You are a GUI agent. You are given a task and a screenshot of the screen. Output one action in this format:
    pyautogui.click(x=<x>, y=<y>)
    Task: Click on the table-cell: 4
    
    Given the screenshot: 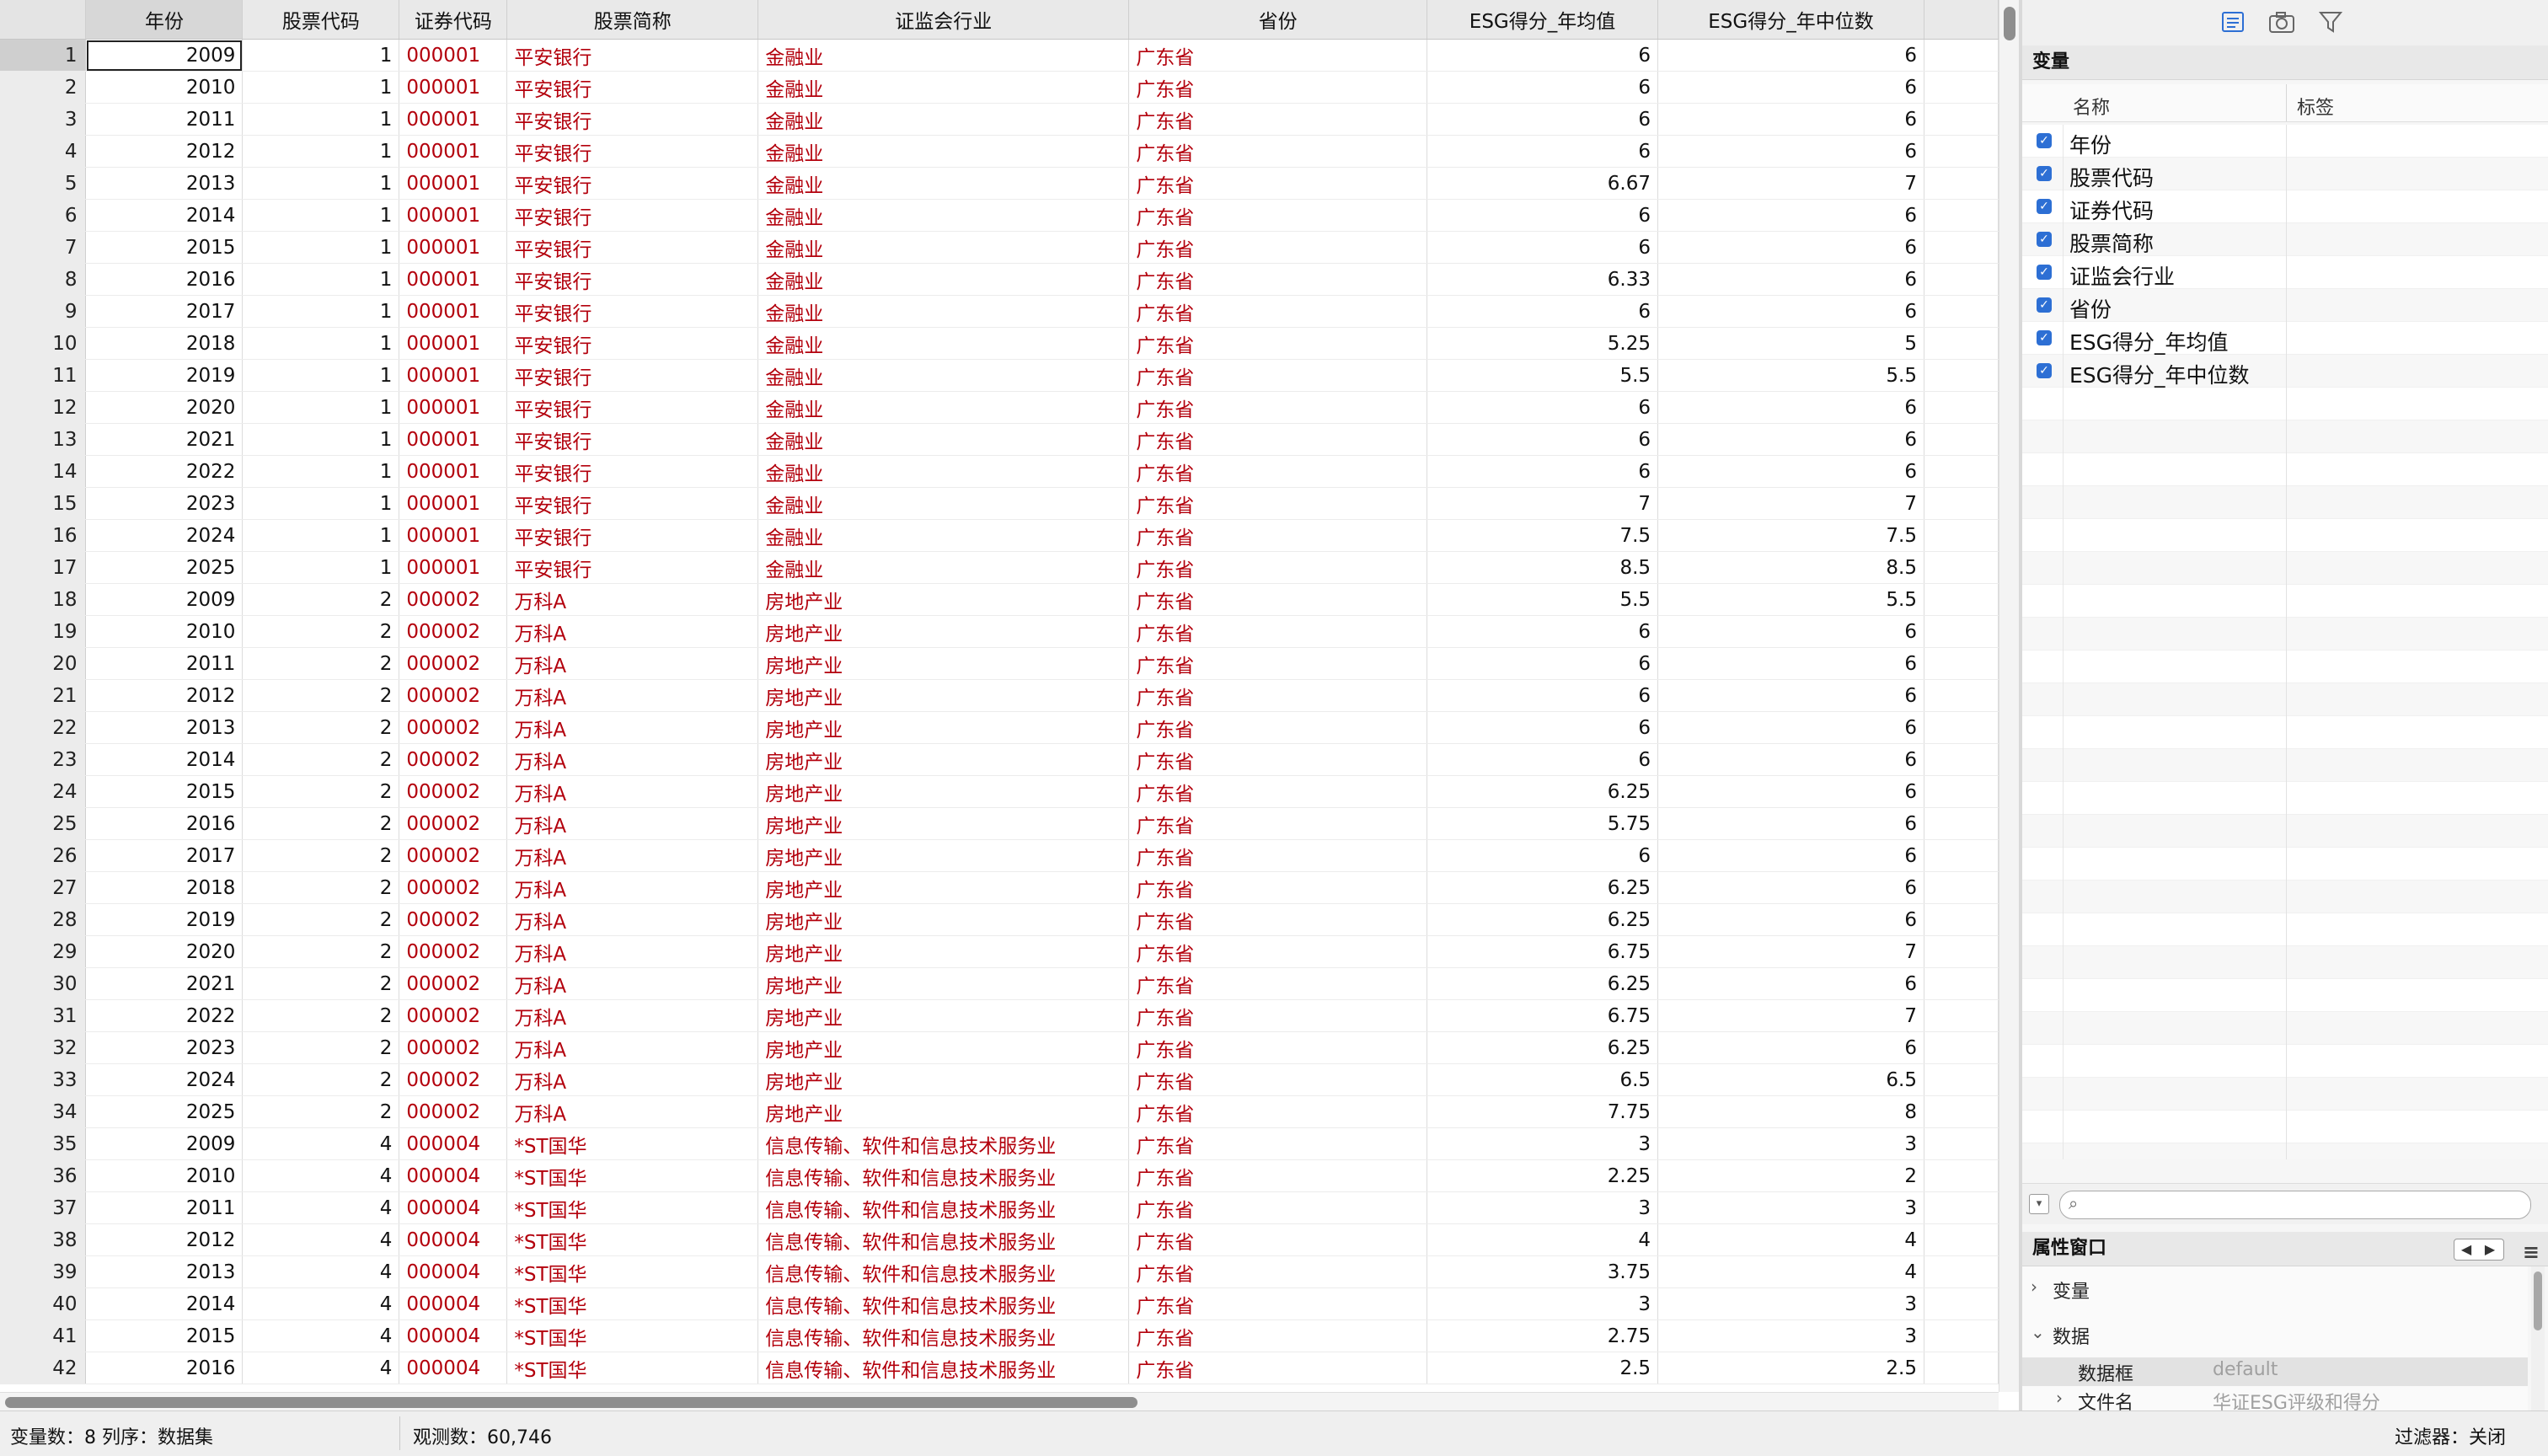 What is the action you would take?
    pyautogui.click(x=1790, y=1271)
    